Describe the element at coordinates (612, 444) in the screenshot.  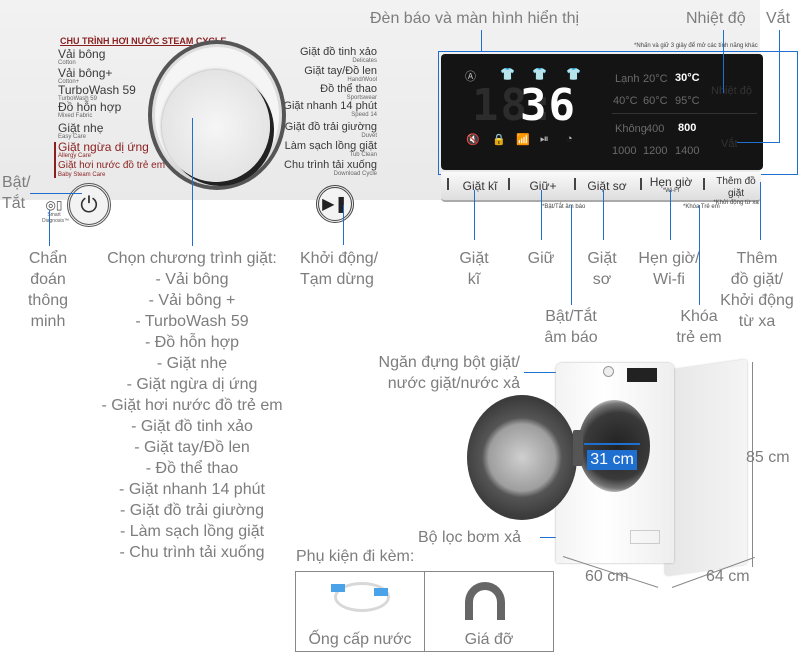
I see `drum-dimension-arrow` at that location.